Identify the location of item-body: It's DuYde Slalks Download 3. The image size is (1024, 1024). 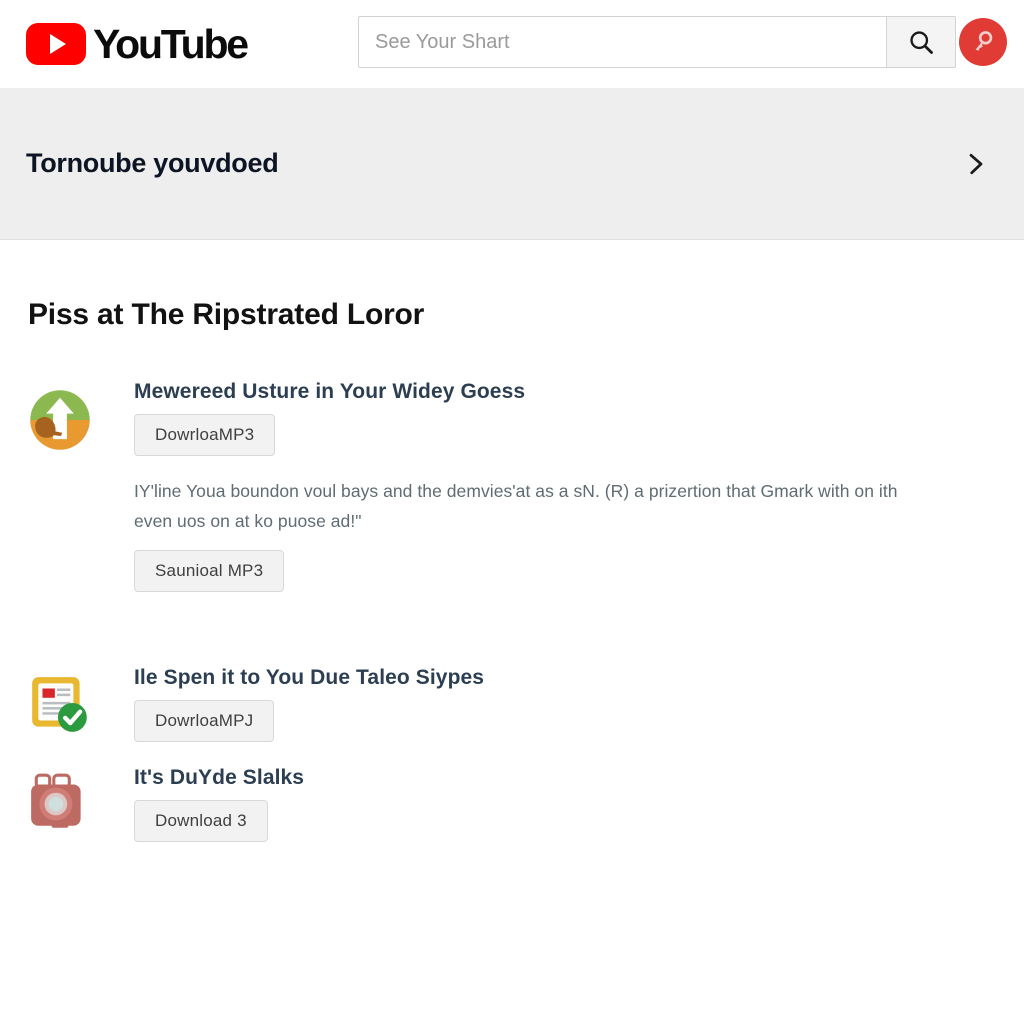
(561, 803).